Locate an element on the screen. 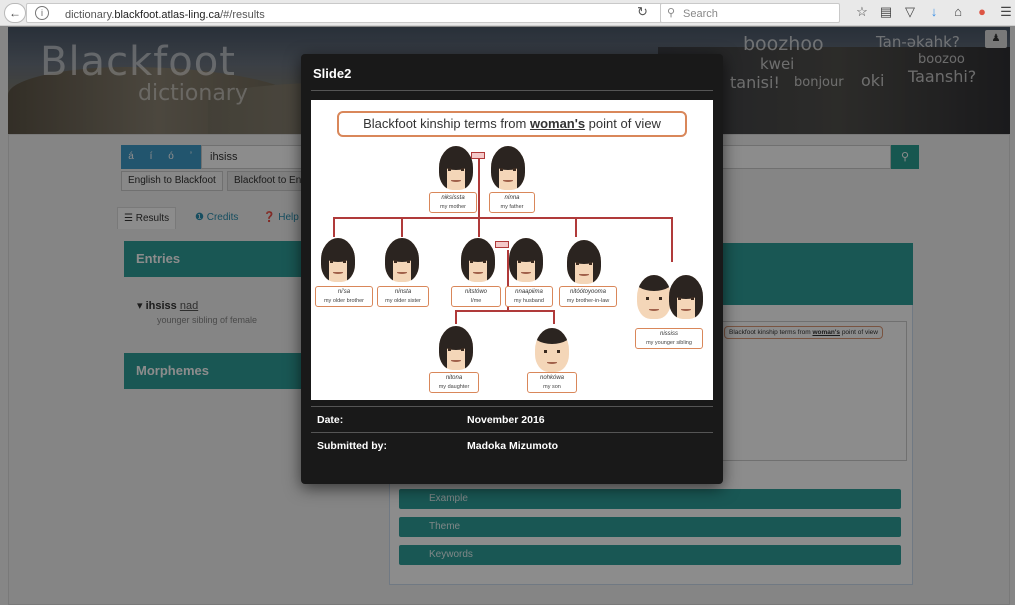 The image size is (1015, 605). bookmark-star-icon: ☆ is located at coordinates (862, 12).